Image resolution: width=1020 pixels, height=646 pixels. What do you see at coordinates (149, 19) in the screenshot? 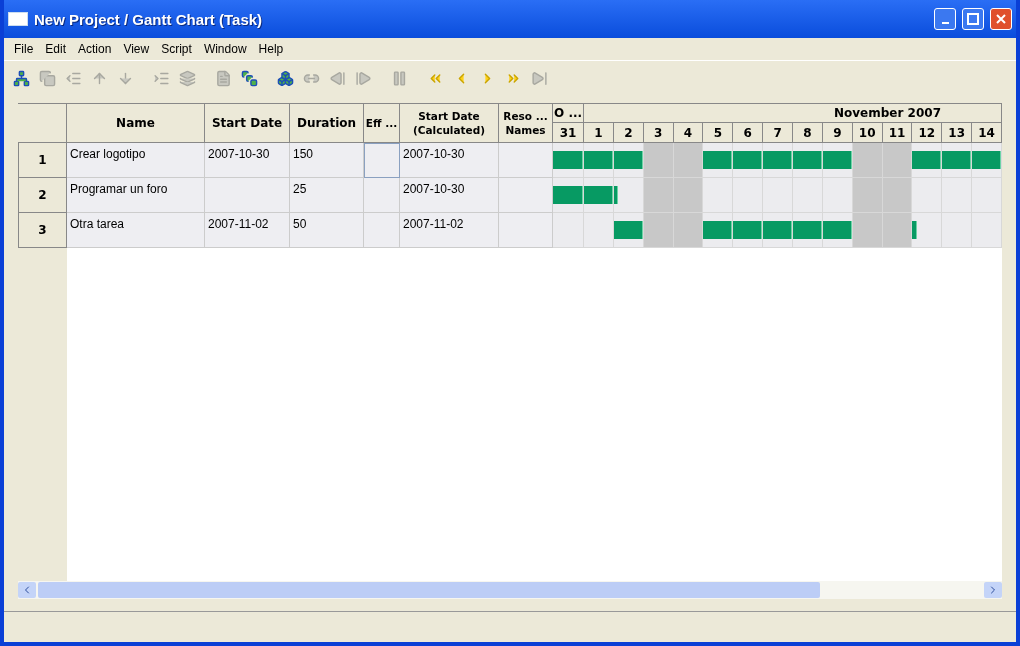
I see `window-title: New Project / Gantt Chart (Task)` at bounding box center [149, 19].